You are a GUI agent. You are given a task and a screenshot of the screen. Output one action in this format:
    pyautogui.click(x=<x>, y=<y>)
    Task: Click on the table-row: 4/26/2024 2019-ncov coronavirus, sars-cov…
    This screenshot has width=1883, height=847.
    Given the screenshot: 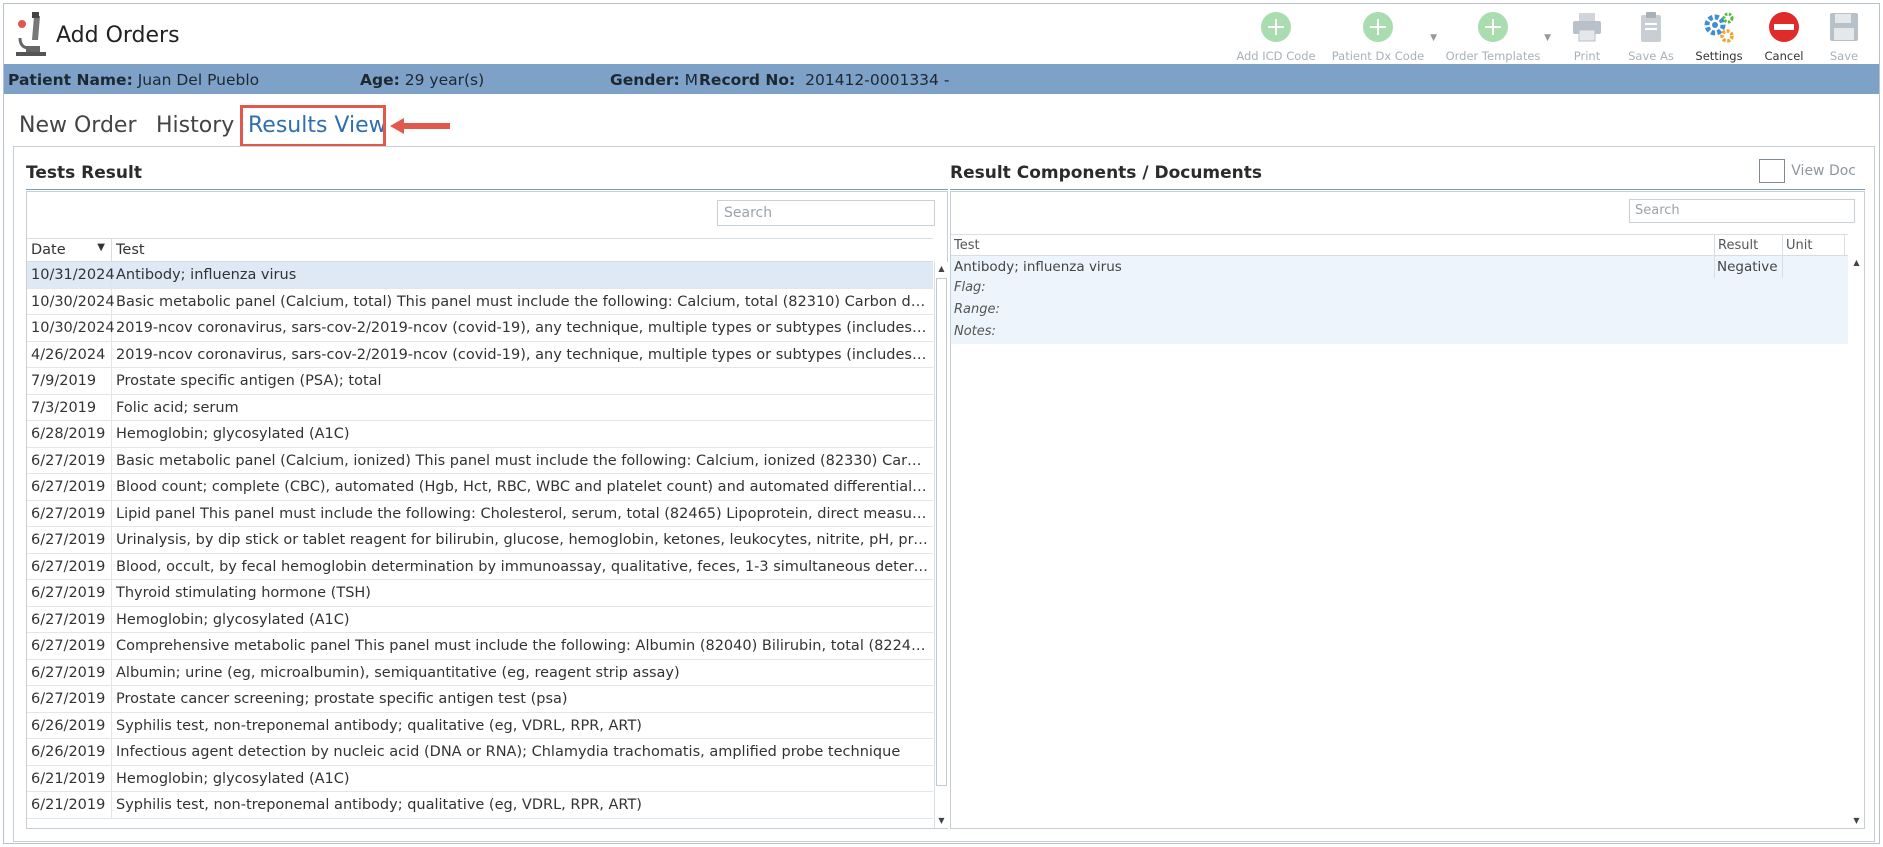 What is the action you would take?
    pyautogui.click(x=480, y=354)
    